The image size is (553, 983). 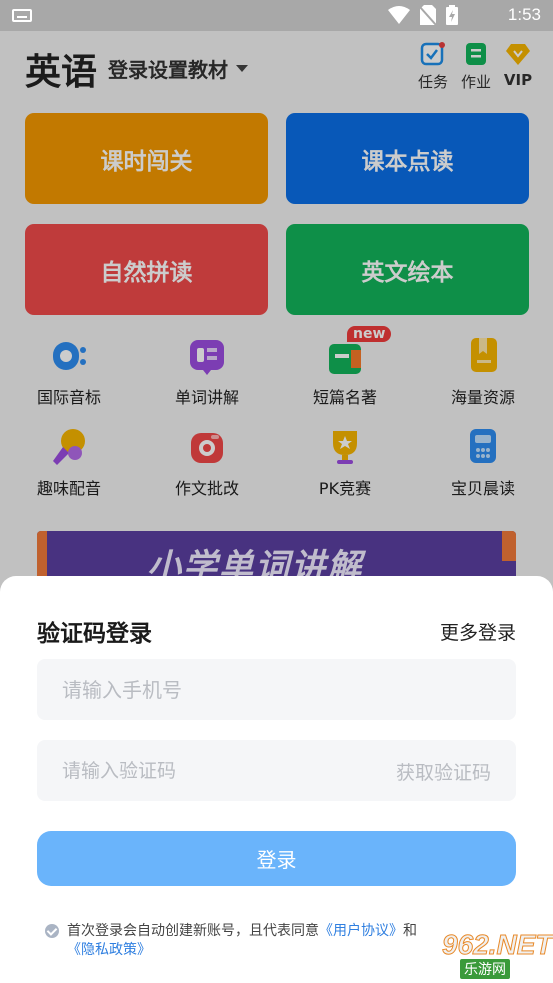 What do you see at coordinates (207, 447) in the screenshot?
I see `camera-icon` at bounding box center [207, 447].